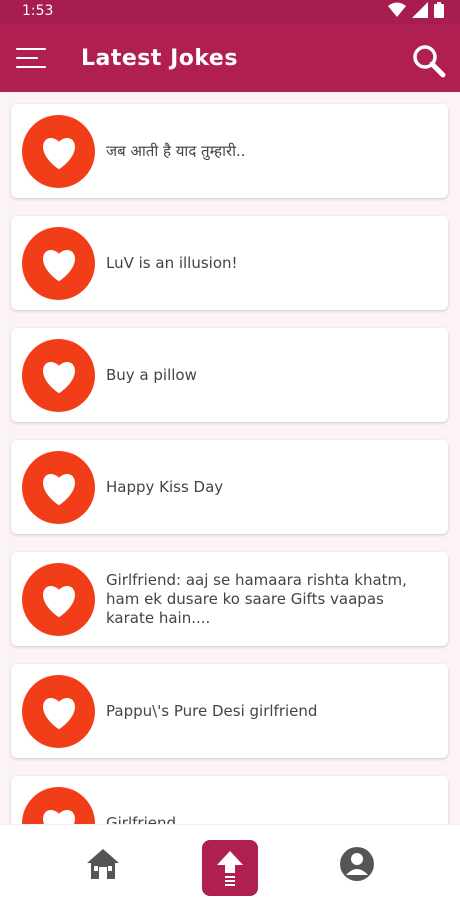  Describe the element at coordinates (141, 819) in the screenshot. I see `joke-title: Girlfriend` at that location.